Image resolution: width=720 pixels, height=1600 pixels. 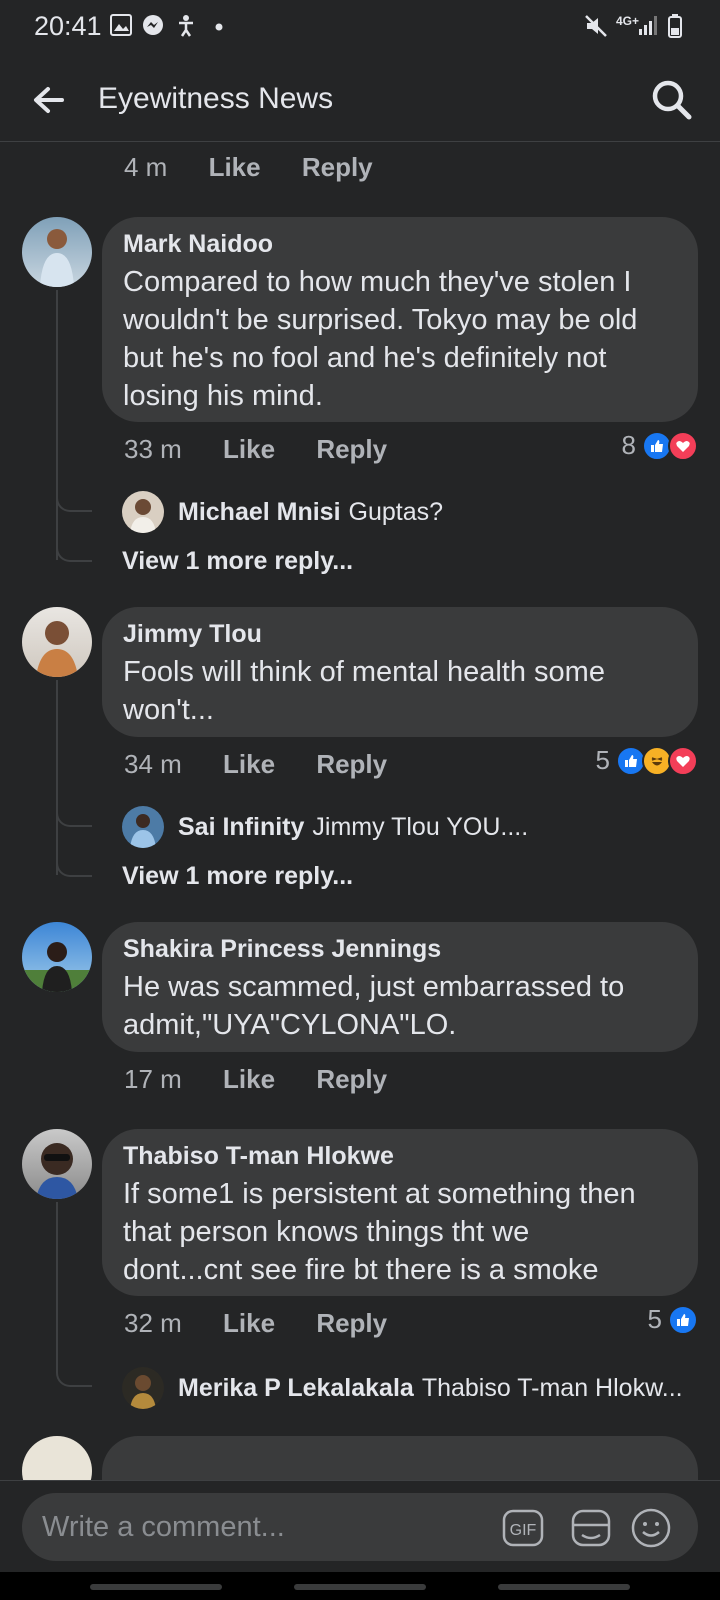 What do you see at coordinates (596, 26) in the screenshot?
I see `mute-icon` at bounding box center [596, 26].